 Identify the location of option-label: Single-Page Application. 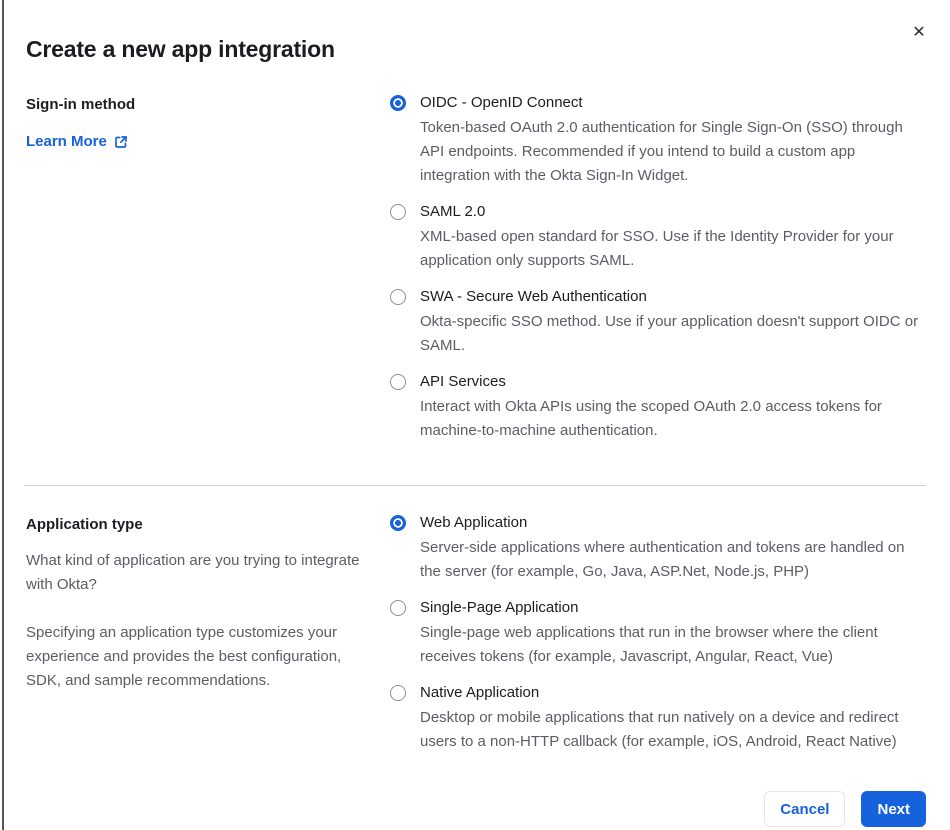
(499, 607).